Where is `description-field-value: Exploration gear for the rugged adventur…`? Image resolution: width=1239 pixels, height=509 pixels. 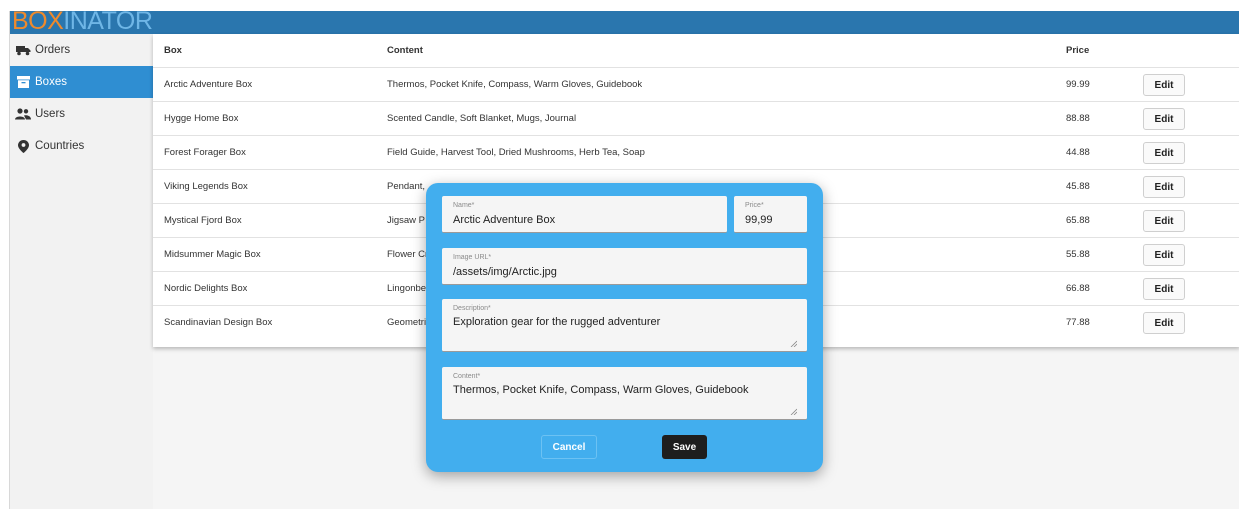 description-field-value: Exploration gear for the rugged adventur… is located at coordinates (556, 322).